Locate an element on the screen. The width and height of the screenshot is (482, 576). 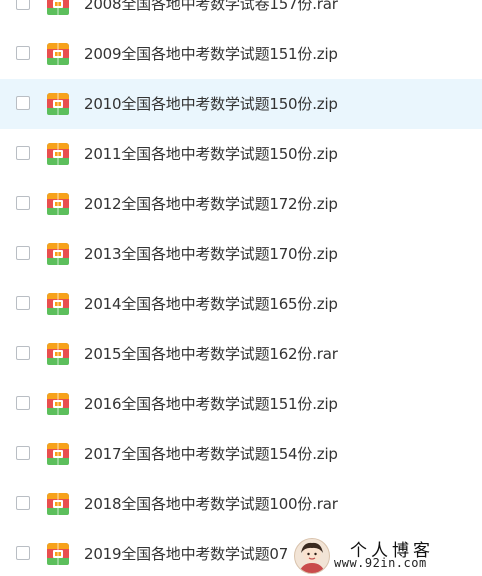
file-row-2: 2009全国各地中考数学试题151份.zip is located at coordinates (241, 54).